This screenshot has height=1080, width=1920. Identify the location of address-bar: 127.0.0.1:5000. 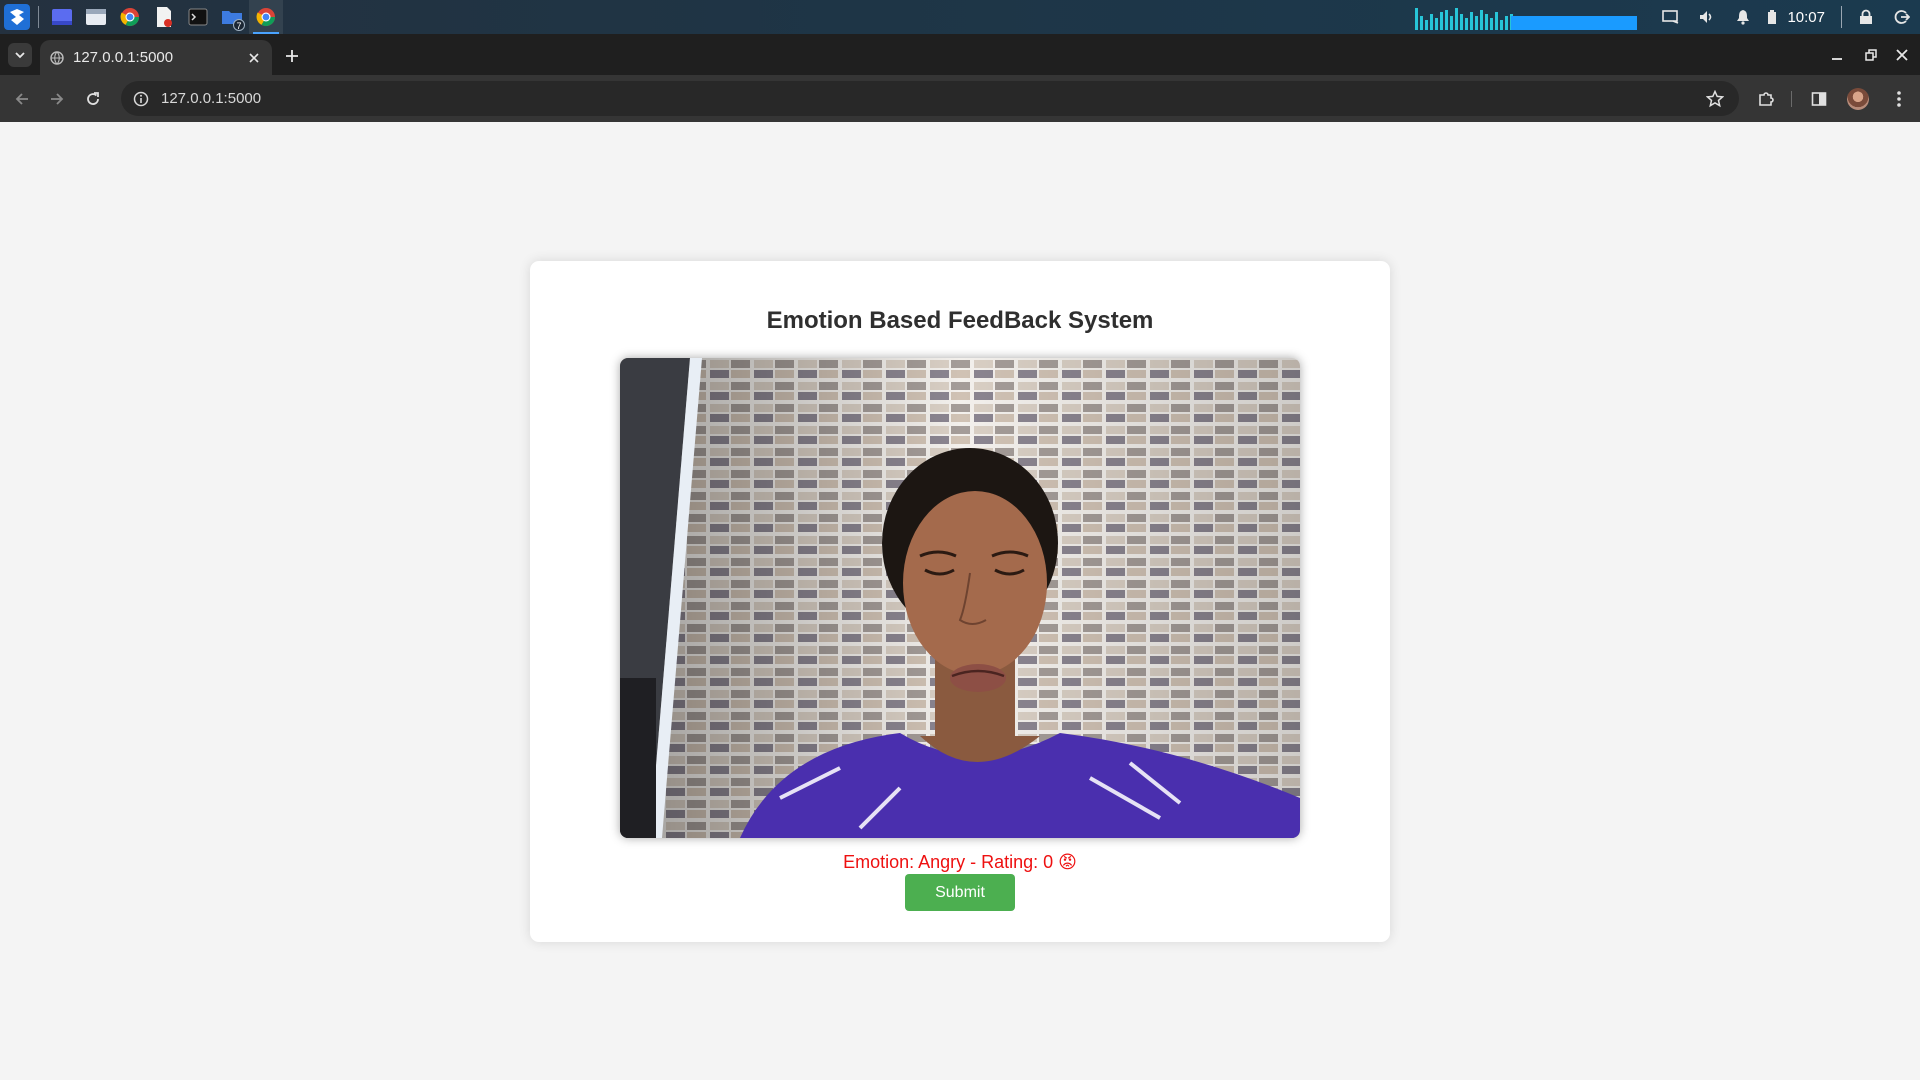
(930, 98).